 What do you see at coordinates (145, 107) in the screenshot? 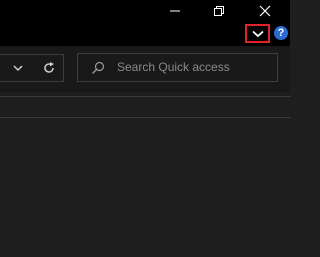
I see `column-header` at bounding box center [145, 107].